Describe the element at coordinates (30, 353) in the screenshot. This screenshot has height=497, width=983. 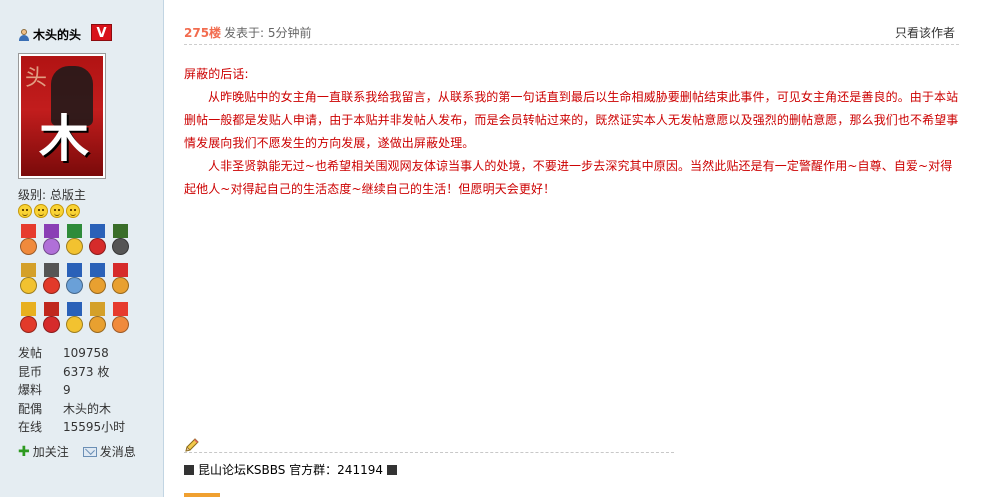
I see `stat-key: 发帖` at that location.